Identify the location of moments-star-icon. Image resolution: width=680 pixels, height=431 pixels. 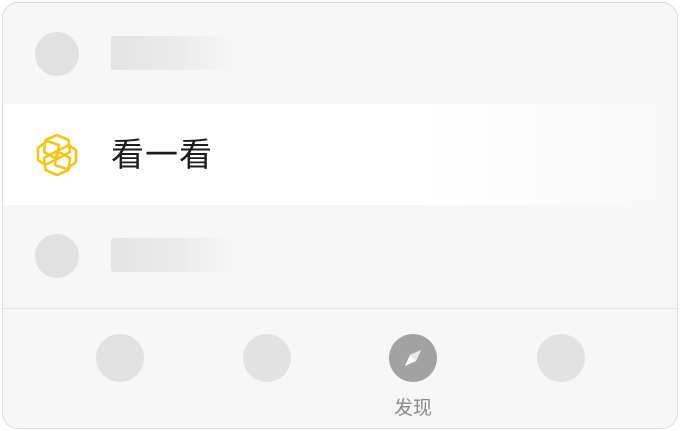
(57, 155).